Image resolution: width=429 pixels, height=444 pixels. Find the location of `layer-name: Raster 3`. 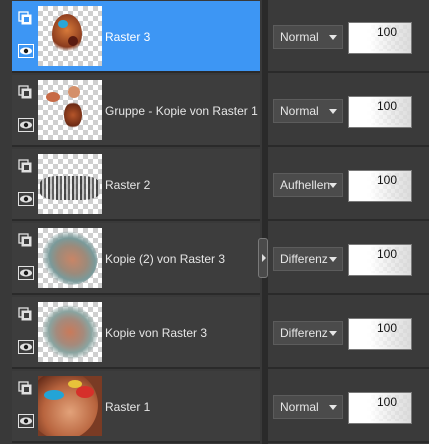

layer-name: Raster 3 is located at coordinates (128, 37).